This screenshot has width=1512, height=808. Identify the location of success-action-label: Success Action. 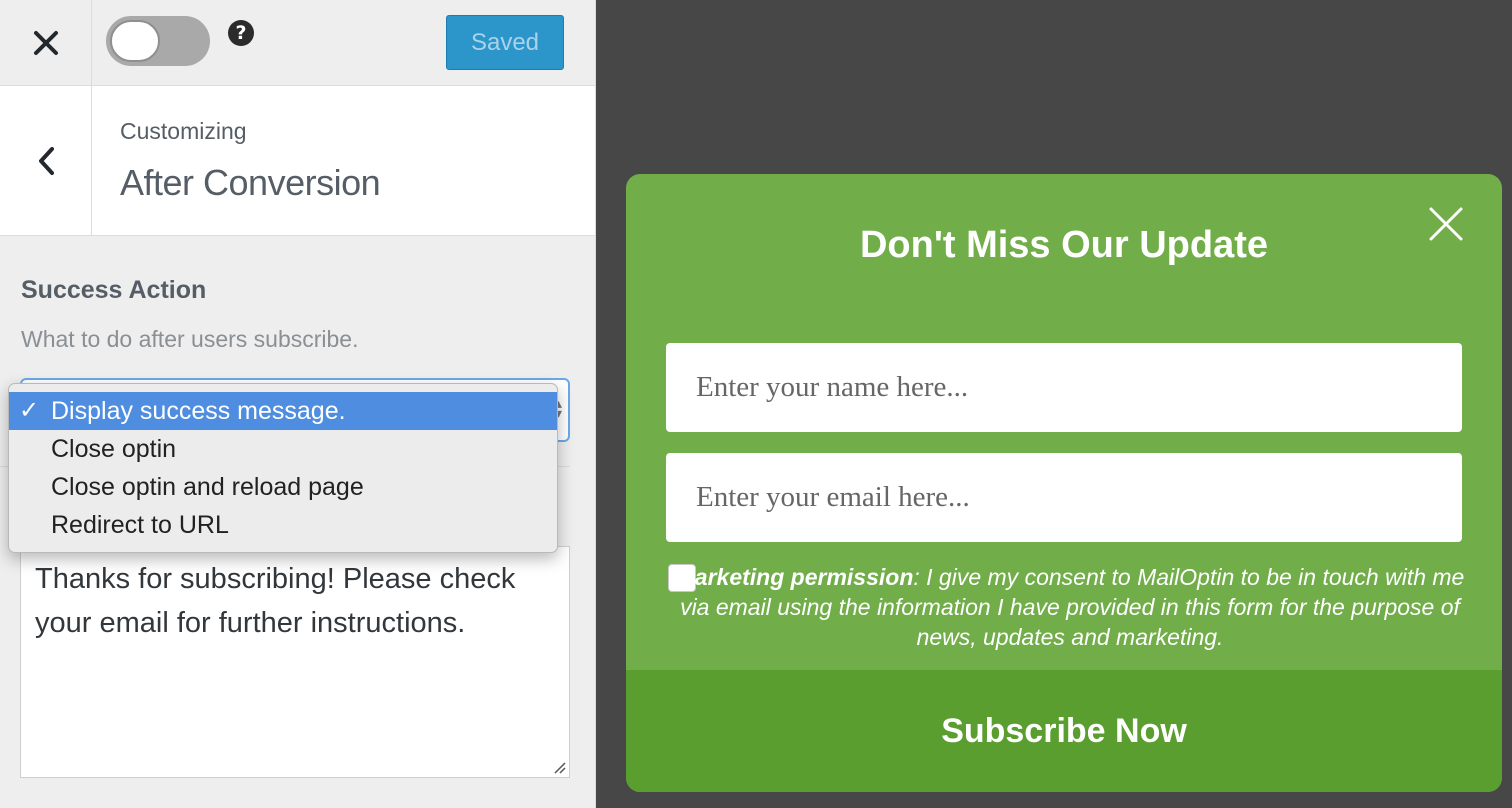
(114, 290).